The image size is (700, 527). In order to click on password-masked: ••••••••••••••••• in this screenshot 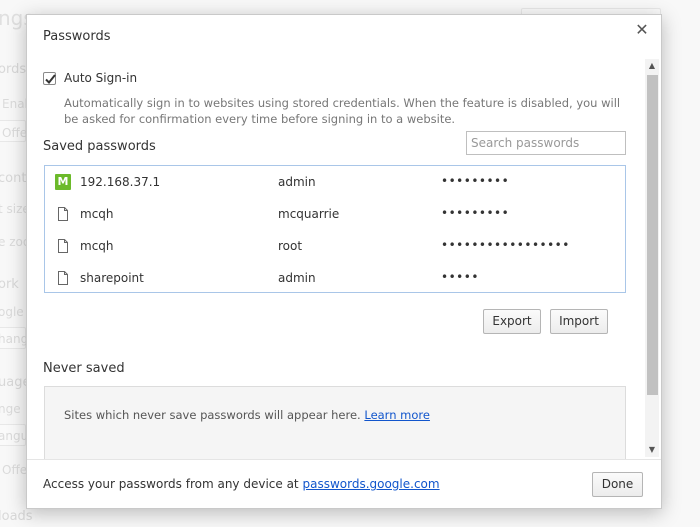, I will do `click(505, 245)`.